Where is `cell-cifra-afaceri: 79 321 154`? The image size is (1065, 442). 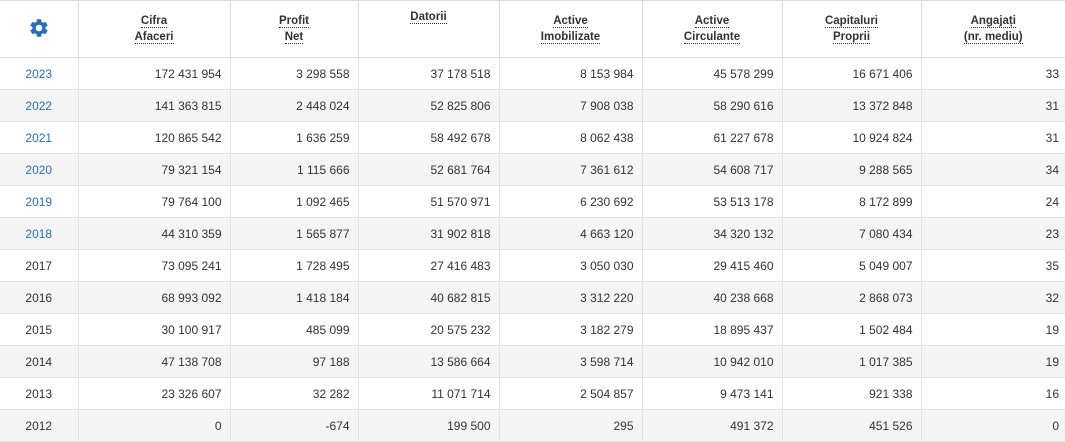 cell-cifra-afaceri: 79 321 154 is located at coordinates (153, 169).